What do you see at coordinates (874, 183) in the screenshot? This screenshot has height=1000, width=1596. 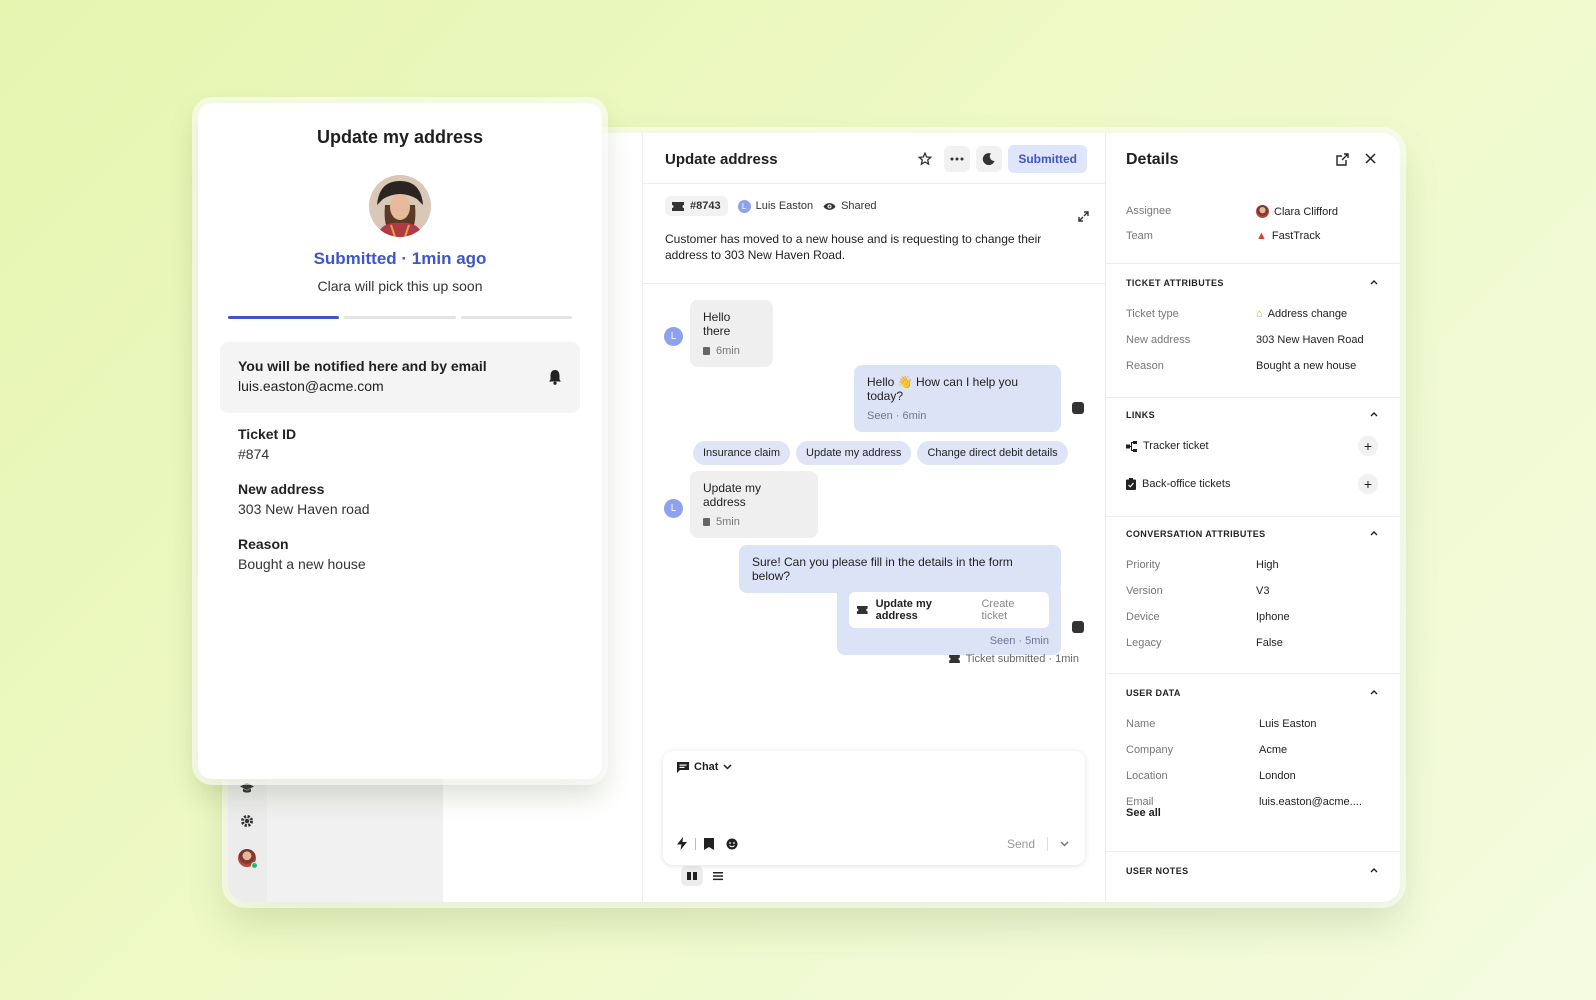 I see `header-divider` at bounding box center [874, 183].